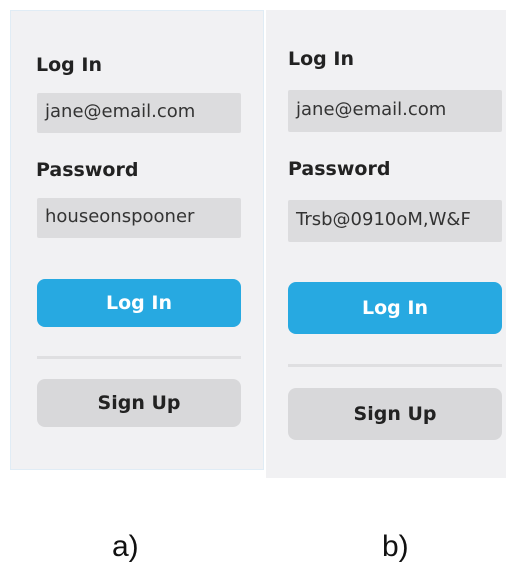 This screenshot has height=575, width=510. What do you see at coordinates (139, 218) in the screenshot?
I see `password-field: houseonspooner` at bounding box center [139, 218].